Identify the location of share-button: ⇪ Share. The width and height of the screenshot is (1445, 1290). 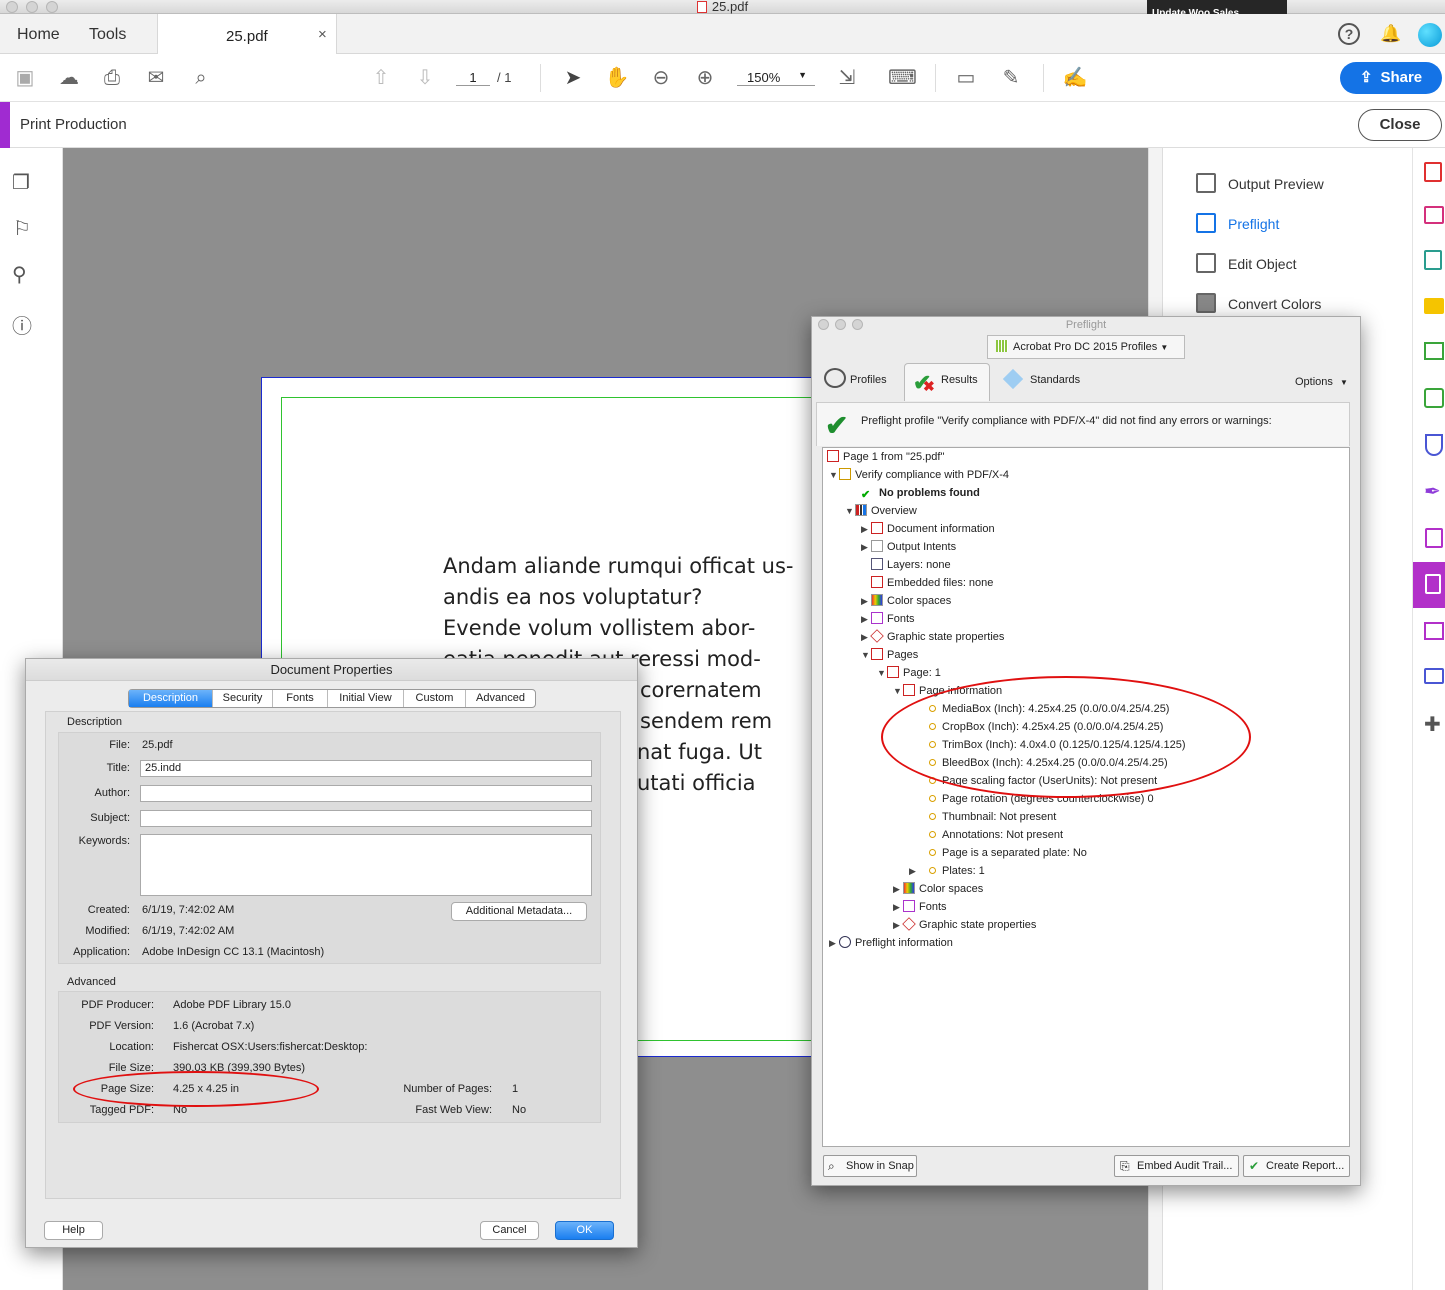
(1391, 78).